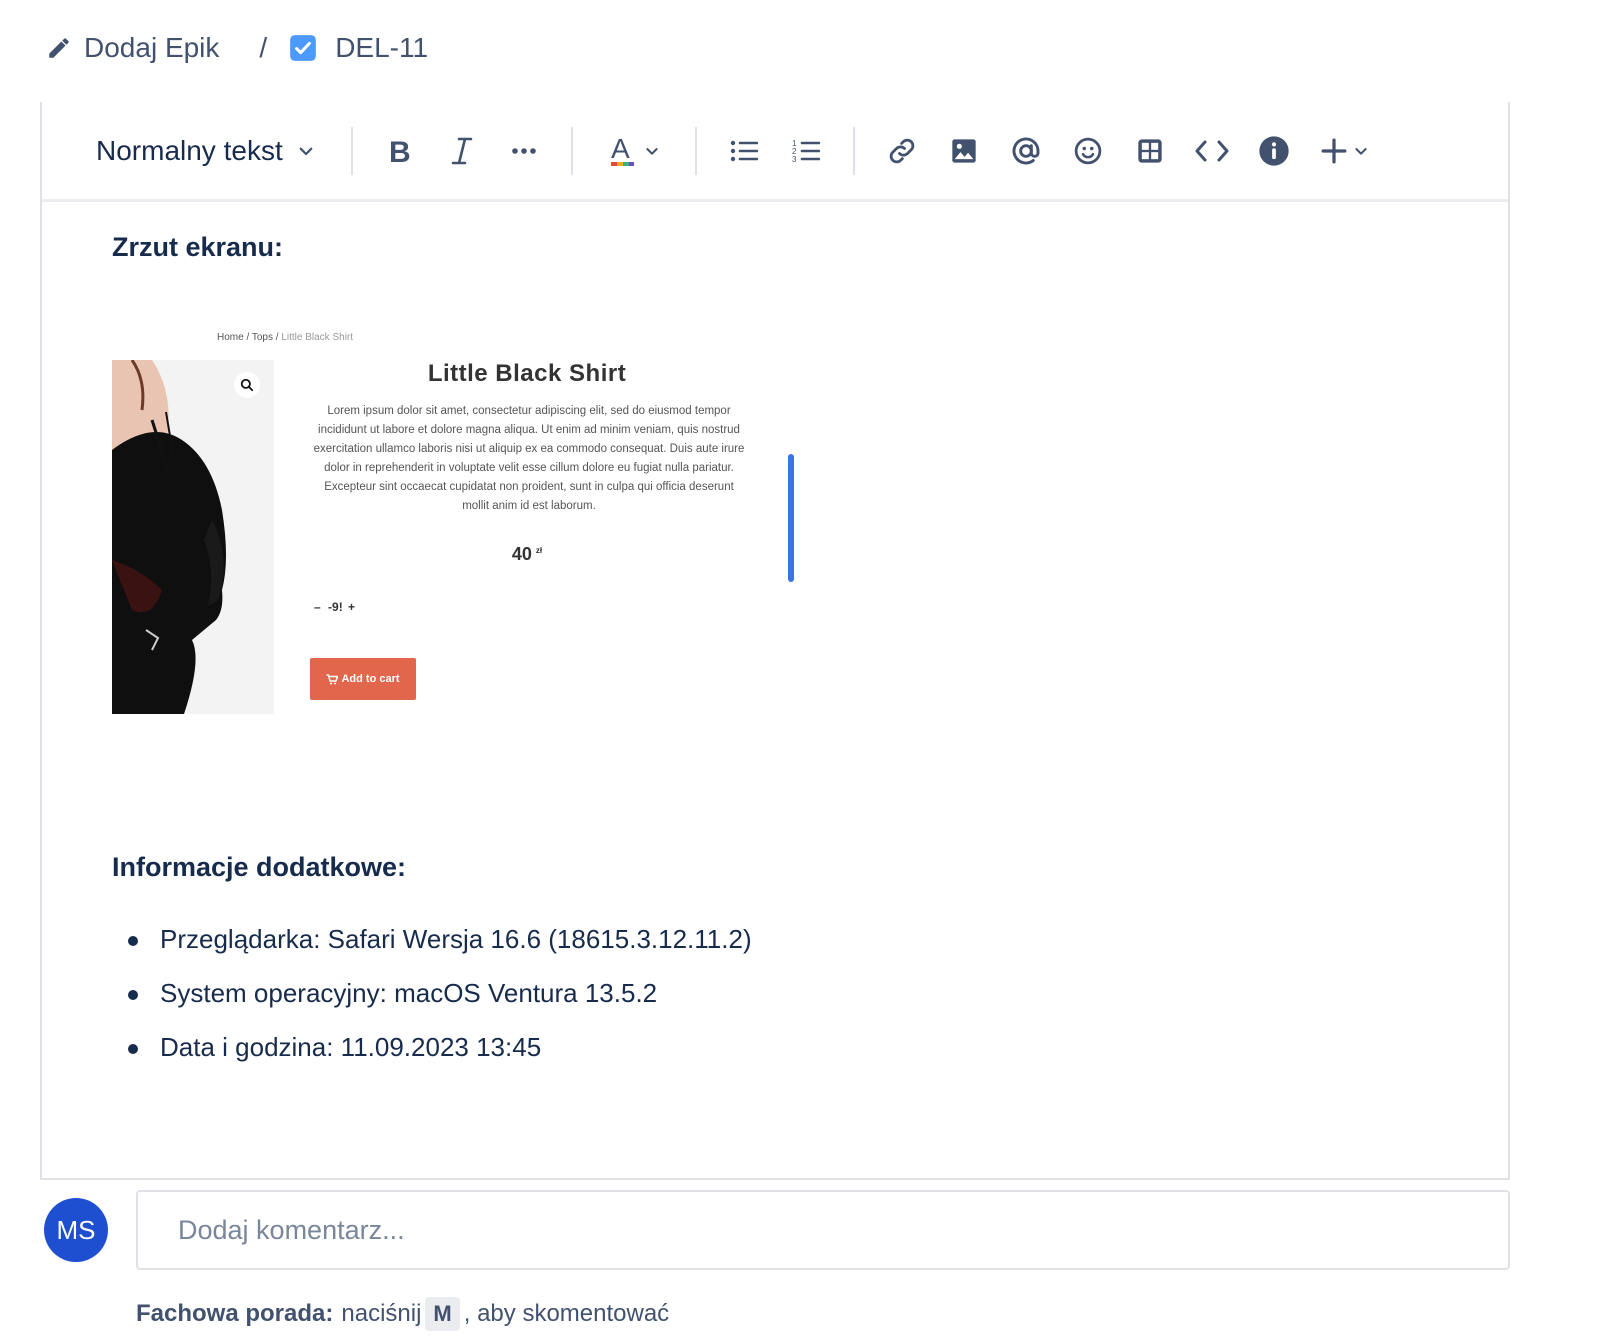  What do you see at coordinates (189, 150) in the screenshot?
I see `text-style-label: Normalny tekst` at bounding box center [189, 150].